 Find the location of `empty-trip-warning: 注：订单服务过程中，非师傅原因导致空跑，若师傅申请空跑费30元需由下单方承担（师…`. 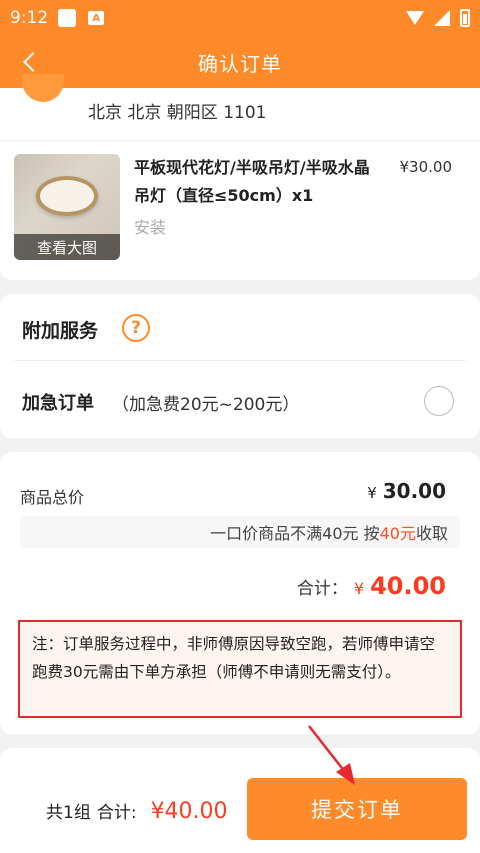

empty-trip-warning: 注：订单服务过程中，非师傅原因导致空跑，若师傅申请空跑费30元需由下单方承担（师… is located at coordinates (240, 669).